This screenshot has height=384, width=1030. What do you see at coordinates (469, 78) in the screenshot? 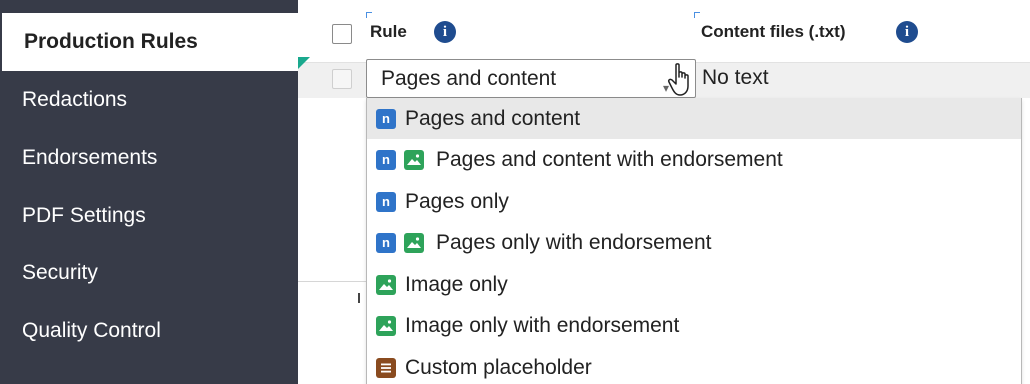
I see `rule-select-value: Pages and content` at bounding box center [469, 78].